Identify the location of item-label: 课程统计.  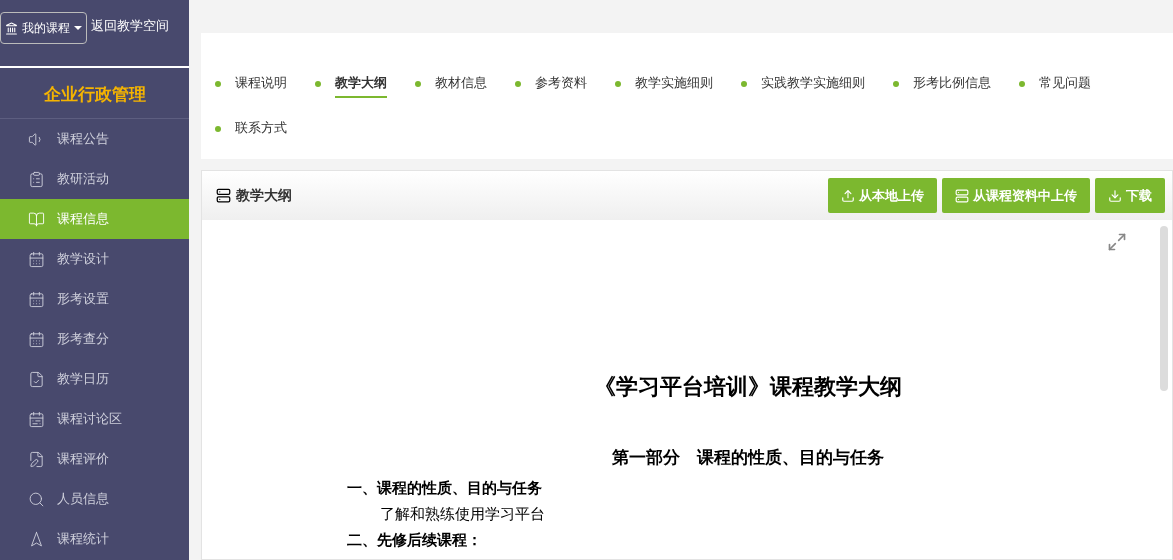
(83, 539).